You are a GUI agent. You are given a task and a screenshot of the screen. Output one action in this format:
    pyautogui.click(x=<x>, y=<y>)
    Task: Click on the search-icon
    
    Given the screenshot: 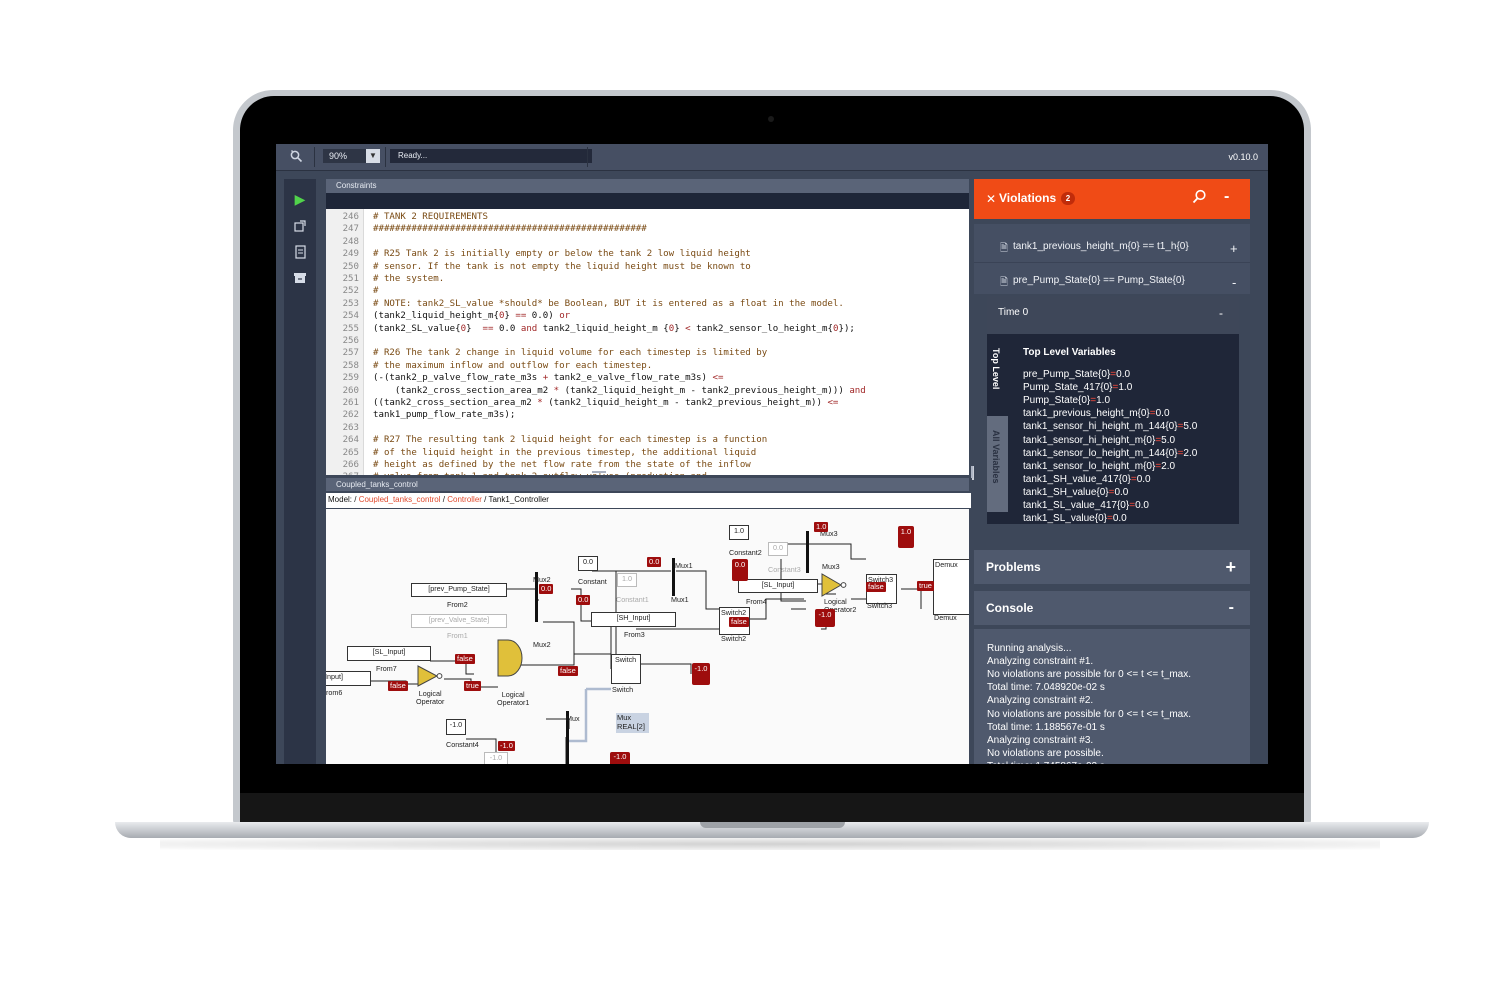 What is the action you would take?
    pyautogui.click(x=1199, y=199)
    